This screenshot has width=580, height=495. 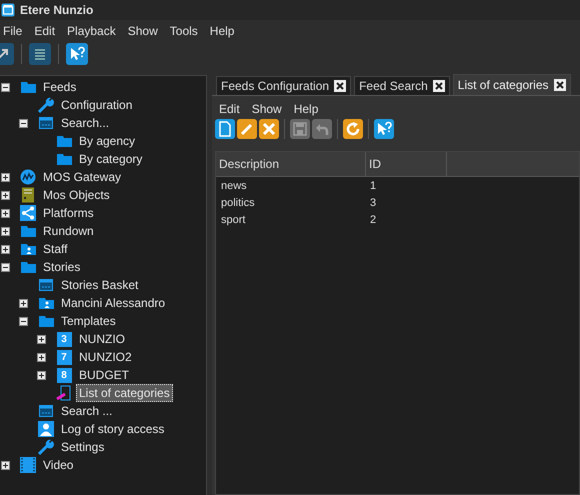 I want to click on tab: Feed Search, so click(x=402, y=85).